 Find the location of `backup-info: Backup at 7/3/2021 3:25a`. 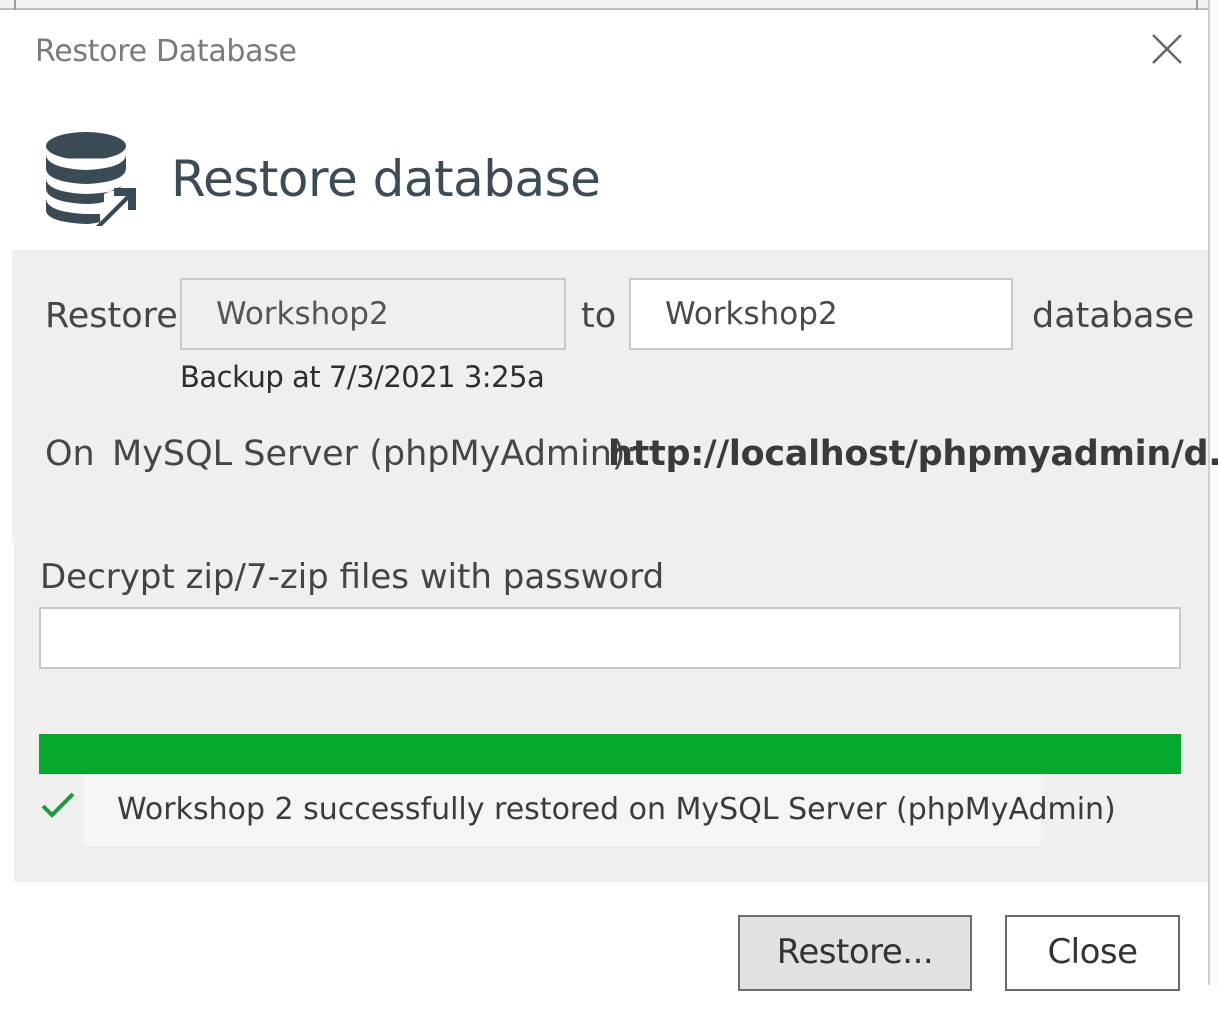

backup-info: Backup at 7/3/2021 3:25a is located at coordinates (362, 377).